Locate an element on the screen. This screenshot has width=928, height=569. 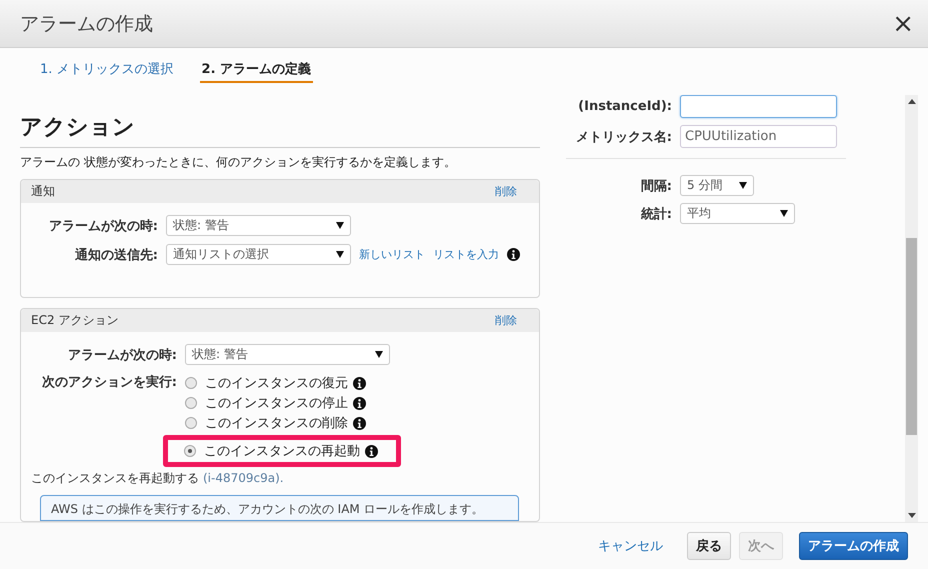
option-label: このインスタンスの再起動 is located at coordinates (282, 451).